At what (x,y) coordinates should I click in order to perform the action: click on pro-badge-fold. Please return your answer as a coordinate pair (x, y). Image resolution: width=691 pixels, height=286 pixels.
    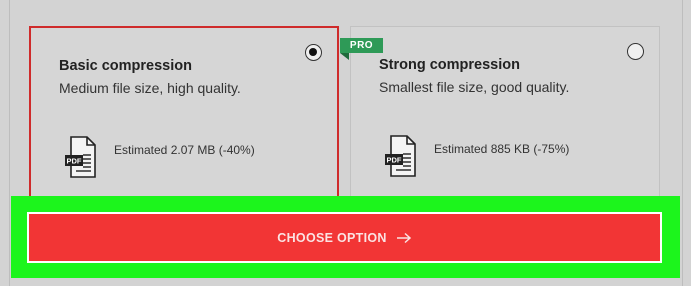
    Looking at the image, I should click on (344, 56).